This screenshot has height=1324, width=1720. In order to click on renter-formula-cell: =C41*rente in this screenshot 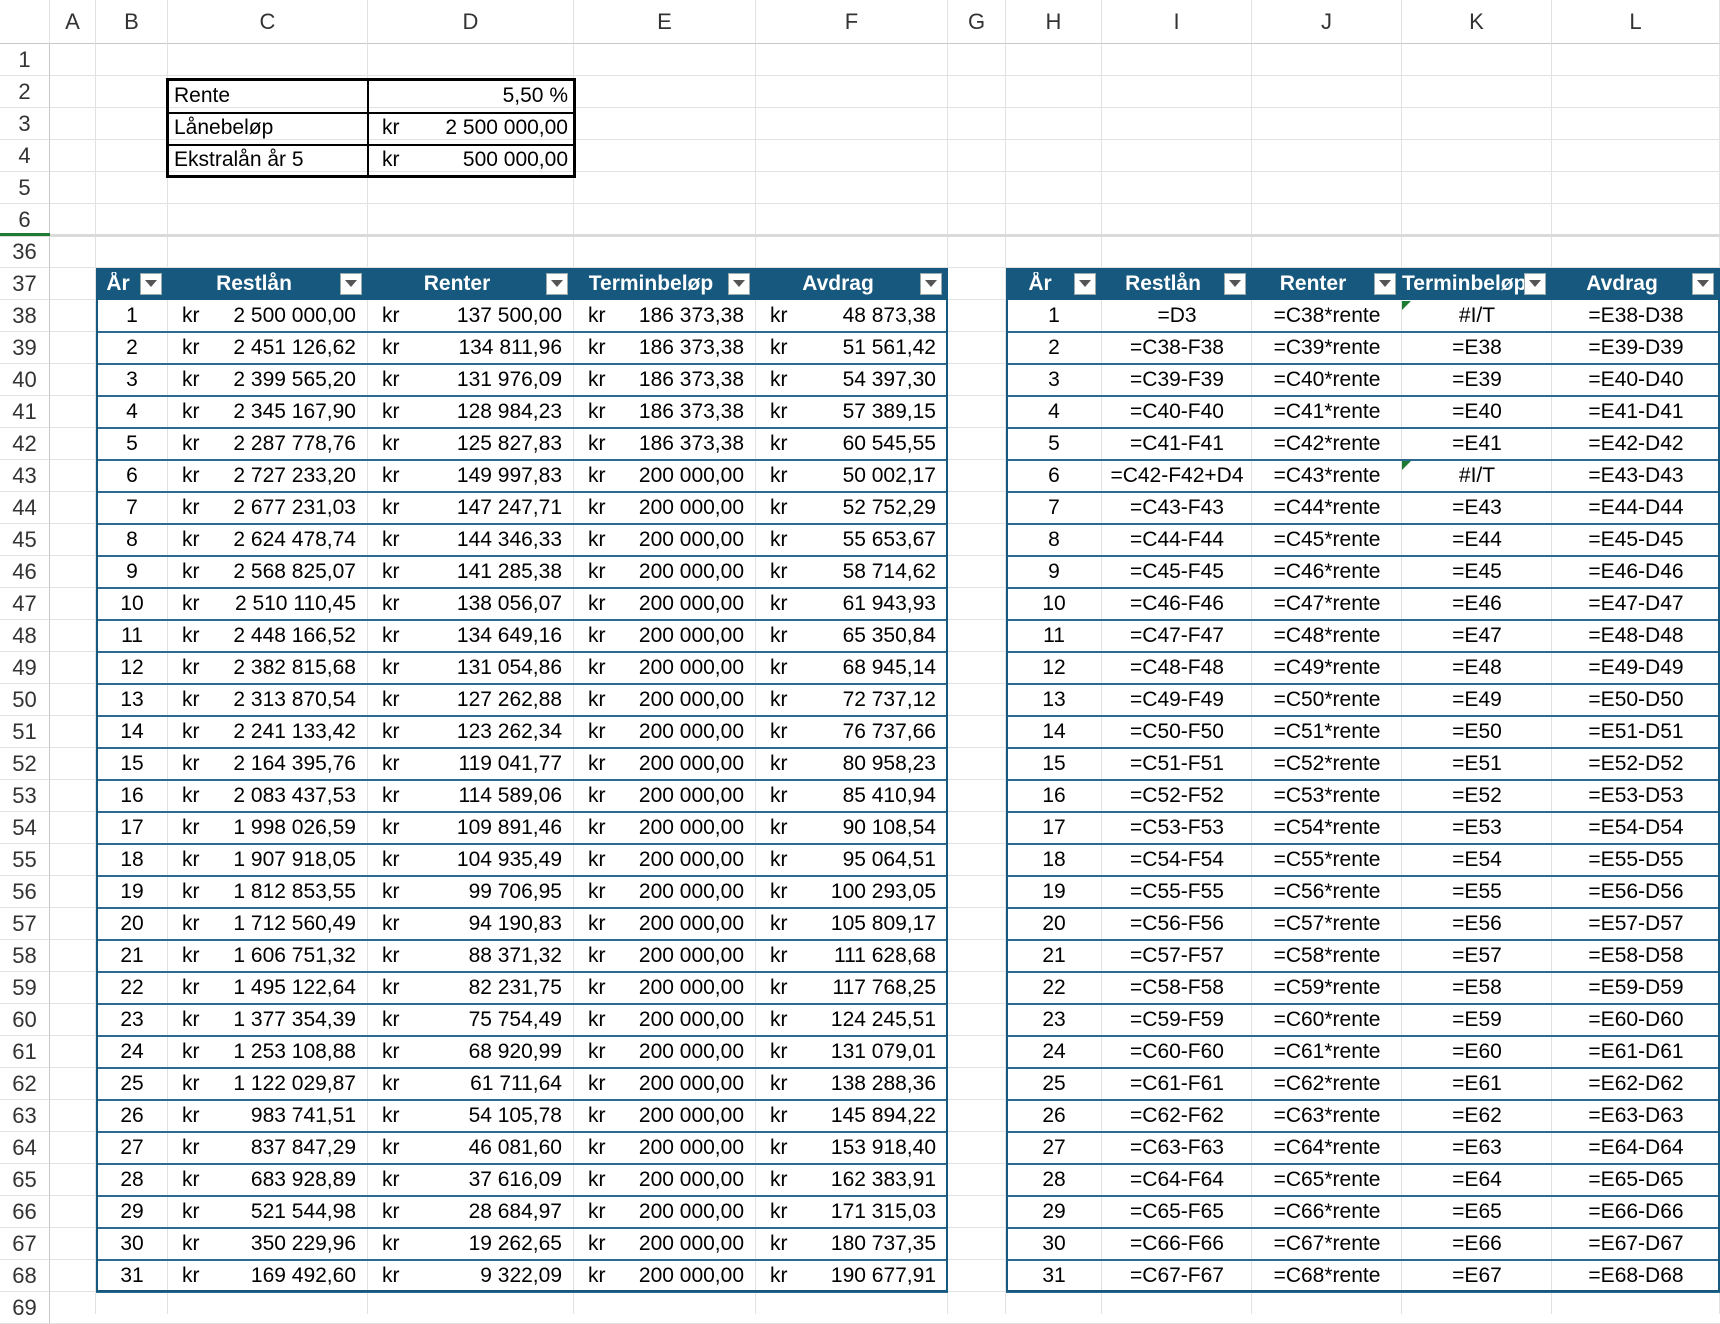, I will do `click(1327, 412)`.